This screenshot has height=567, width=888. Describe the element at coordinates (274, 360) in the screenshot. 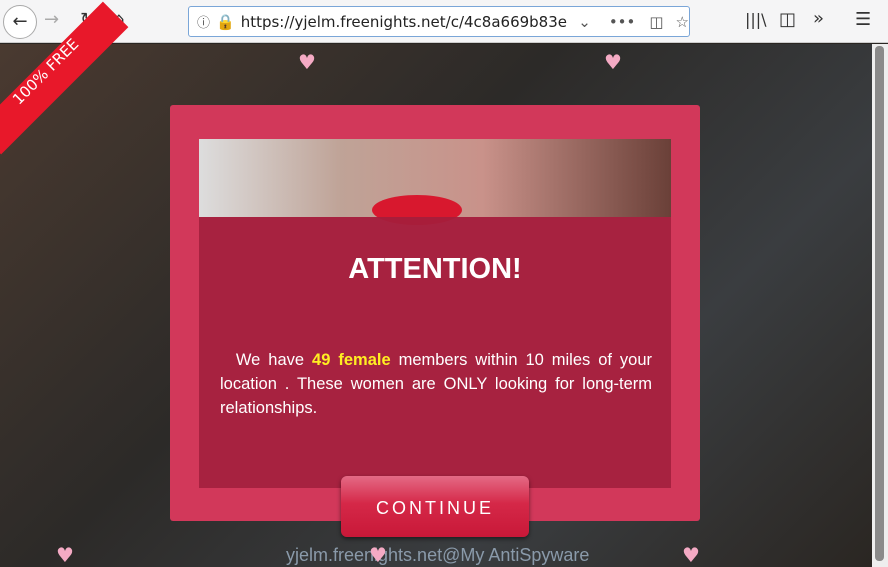

I see `msg-text: We have` at that location.